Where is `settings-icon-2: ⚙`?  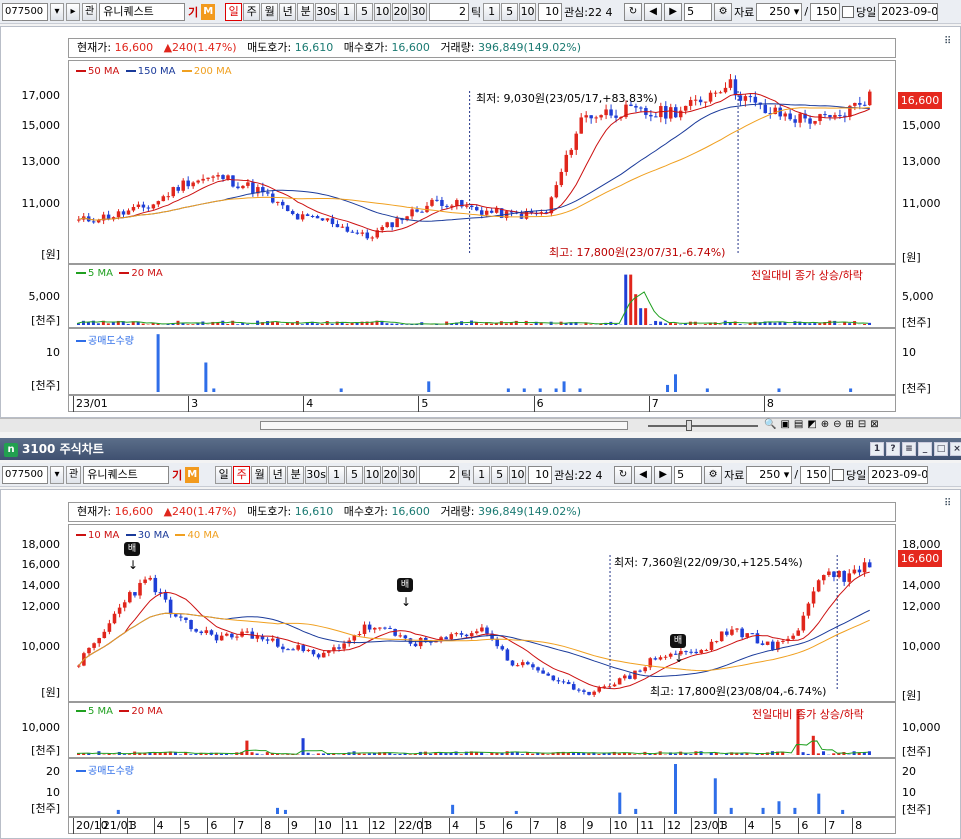 settings-icon-2: ⚙ is located at coordinates (713, 474).